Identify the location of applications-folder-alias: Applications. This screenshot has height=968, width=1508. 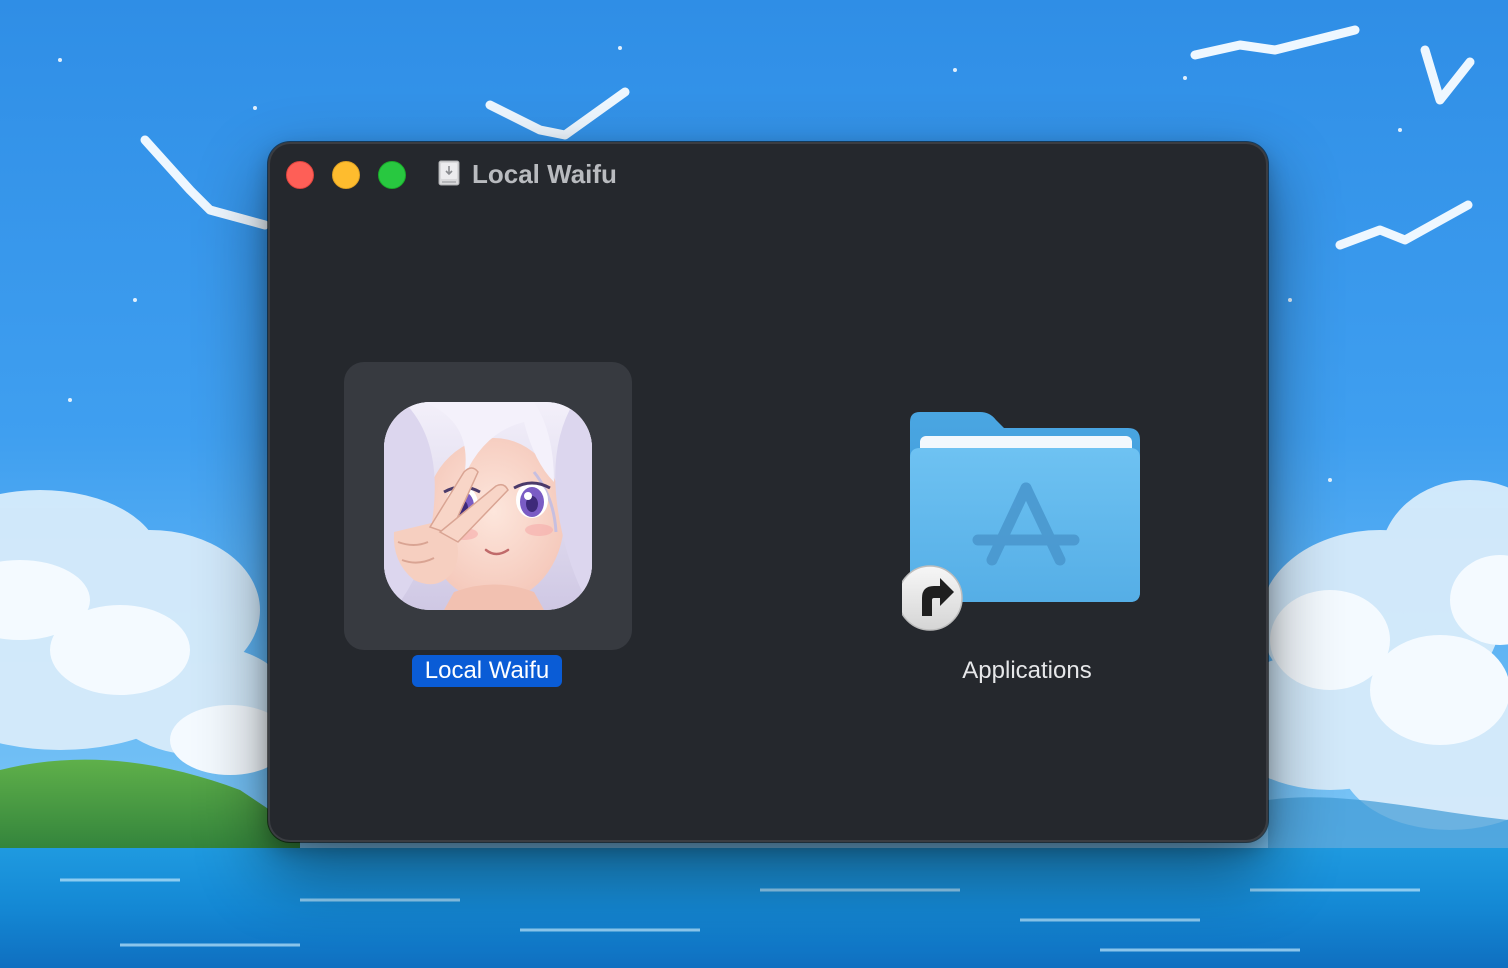
(1028, 552).